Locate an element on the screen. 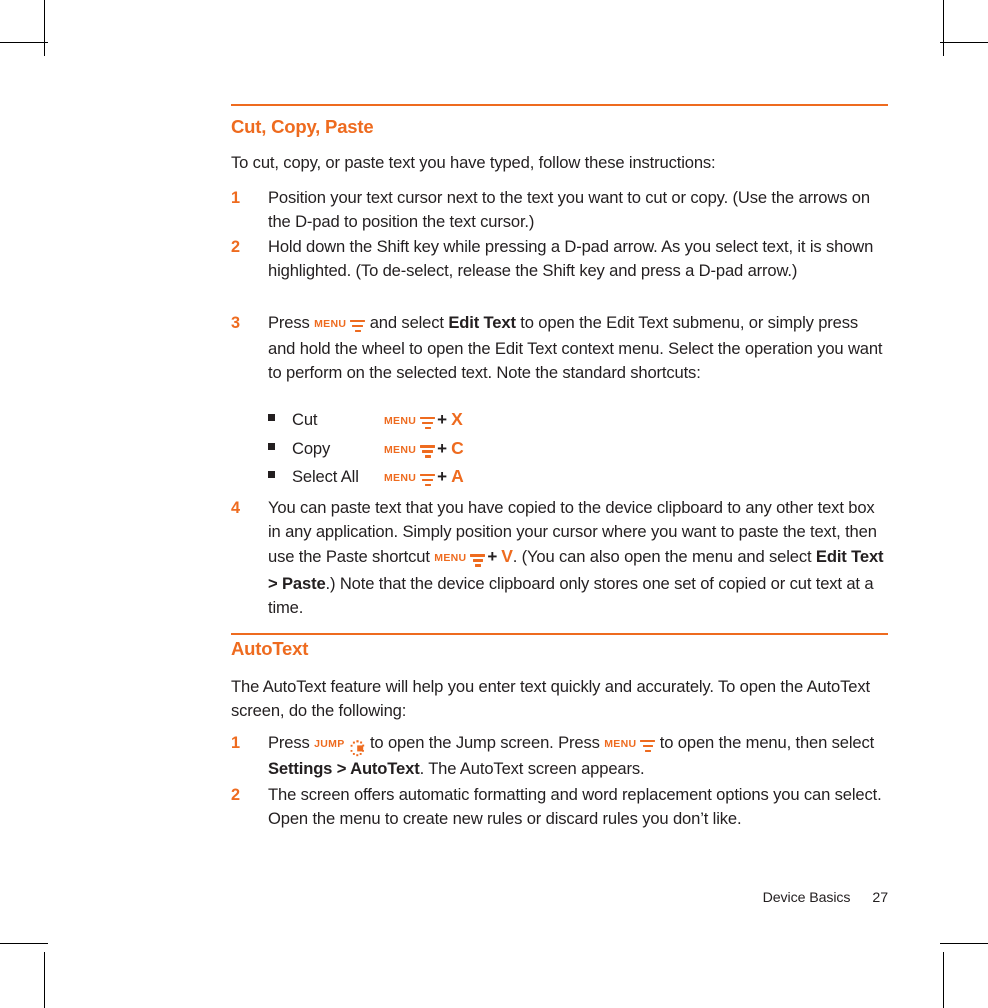 The image size is (988, 1008). shortcut-name: Cut is located at coordinates (305, 419).